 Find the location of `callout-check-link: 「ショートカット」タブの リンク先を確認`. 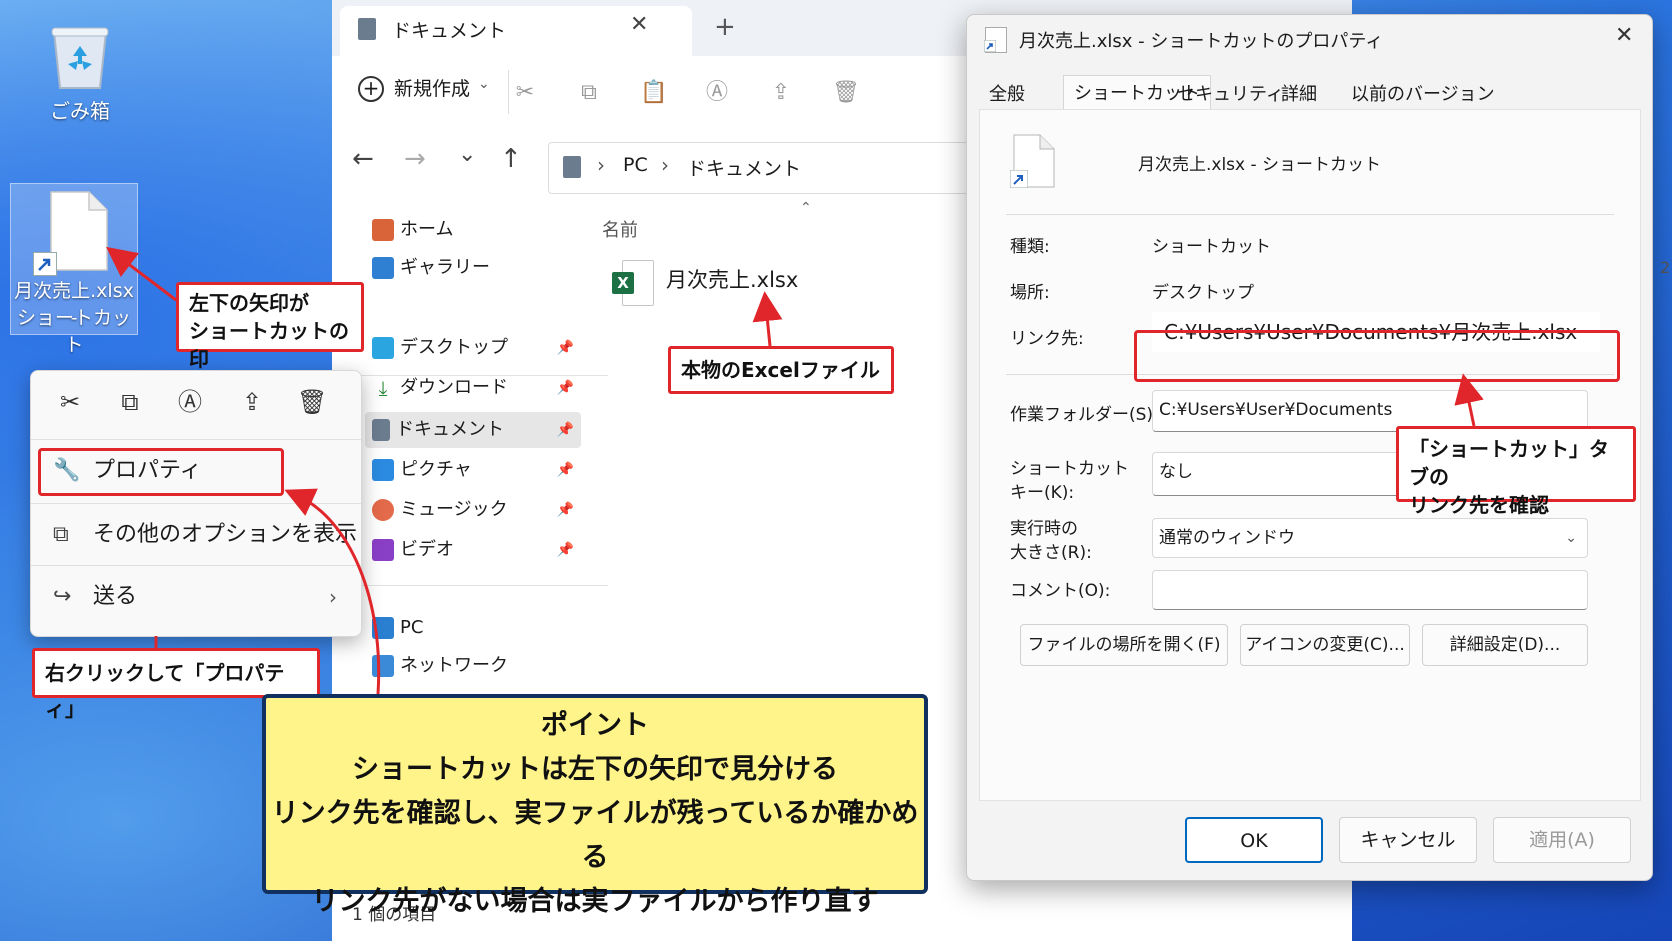

callout-check-link: 「ショートカット」タブの リンク先を確認 is located at coordinates (1516, 471).